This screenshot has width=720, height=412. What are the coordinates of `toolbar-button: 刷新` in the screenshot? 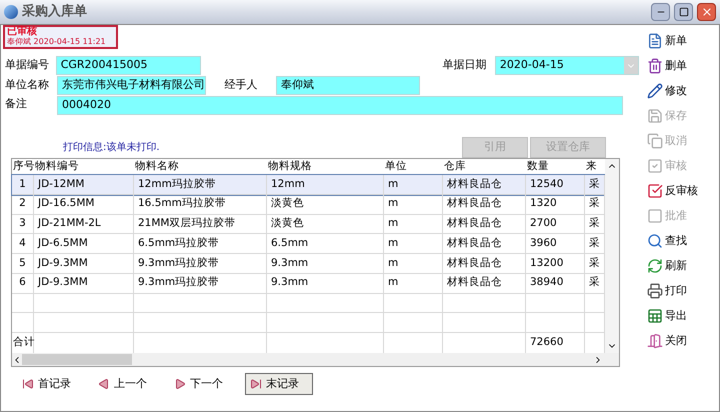 It's located at (683, 266).